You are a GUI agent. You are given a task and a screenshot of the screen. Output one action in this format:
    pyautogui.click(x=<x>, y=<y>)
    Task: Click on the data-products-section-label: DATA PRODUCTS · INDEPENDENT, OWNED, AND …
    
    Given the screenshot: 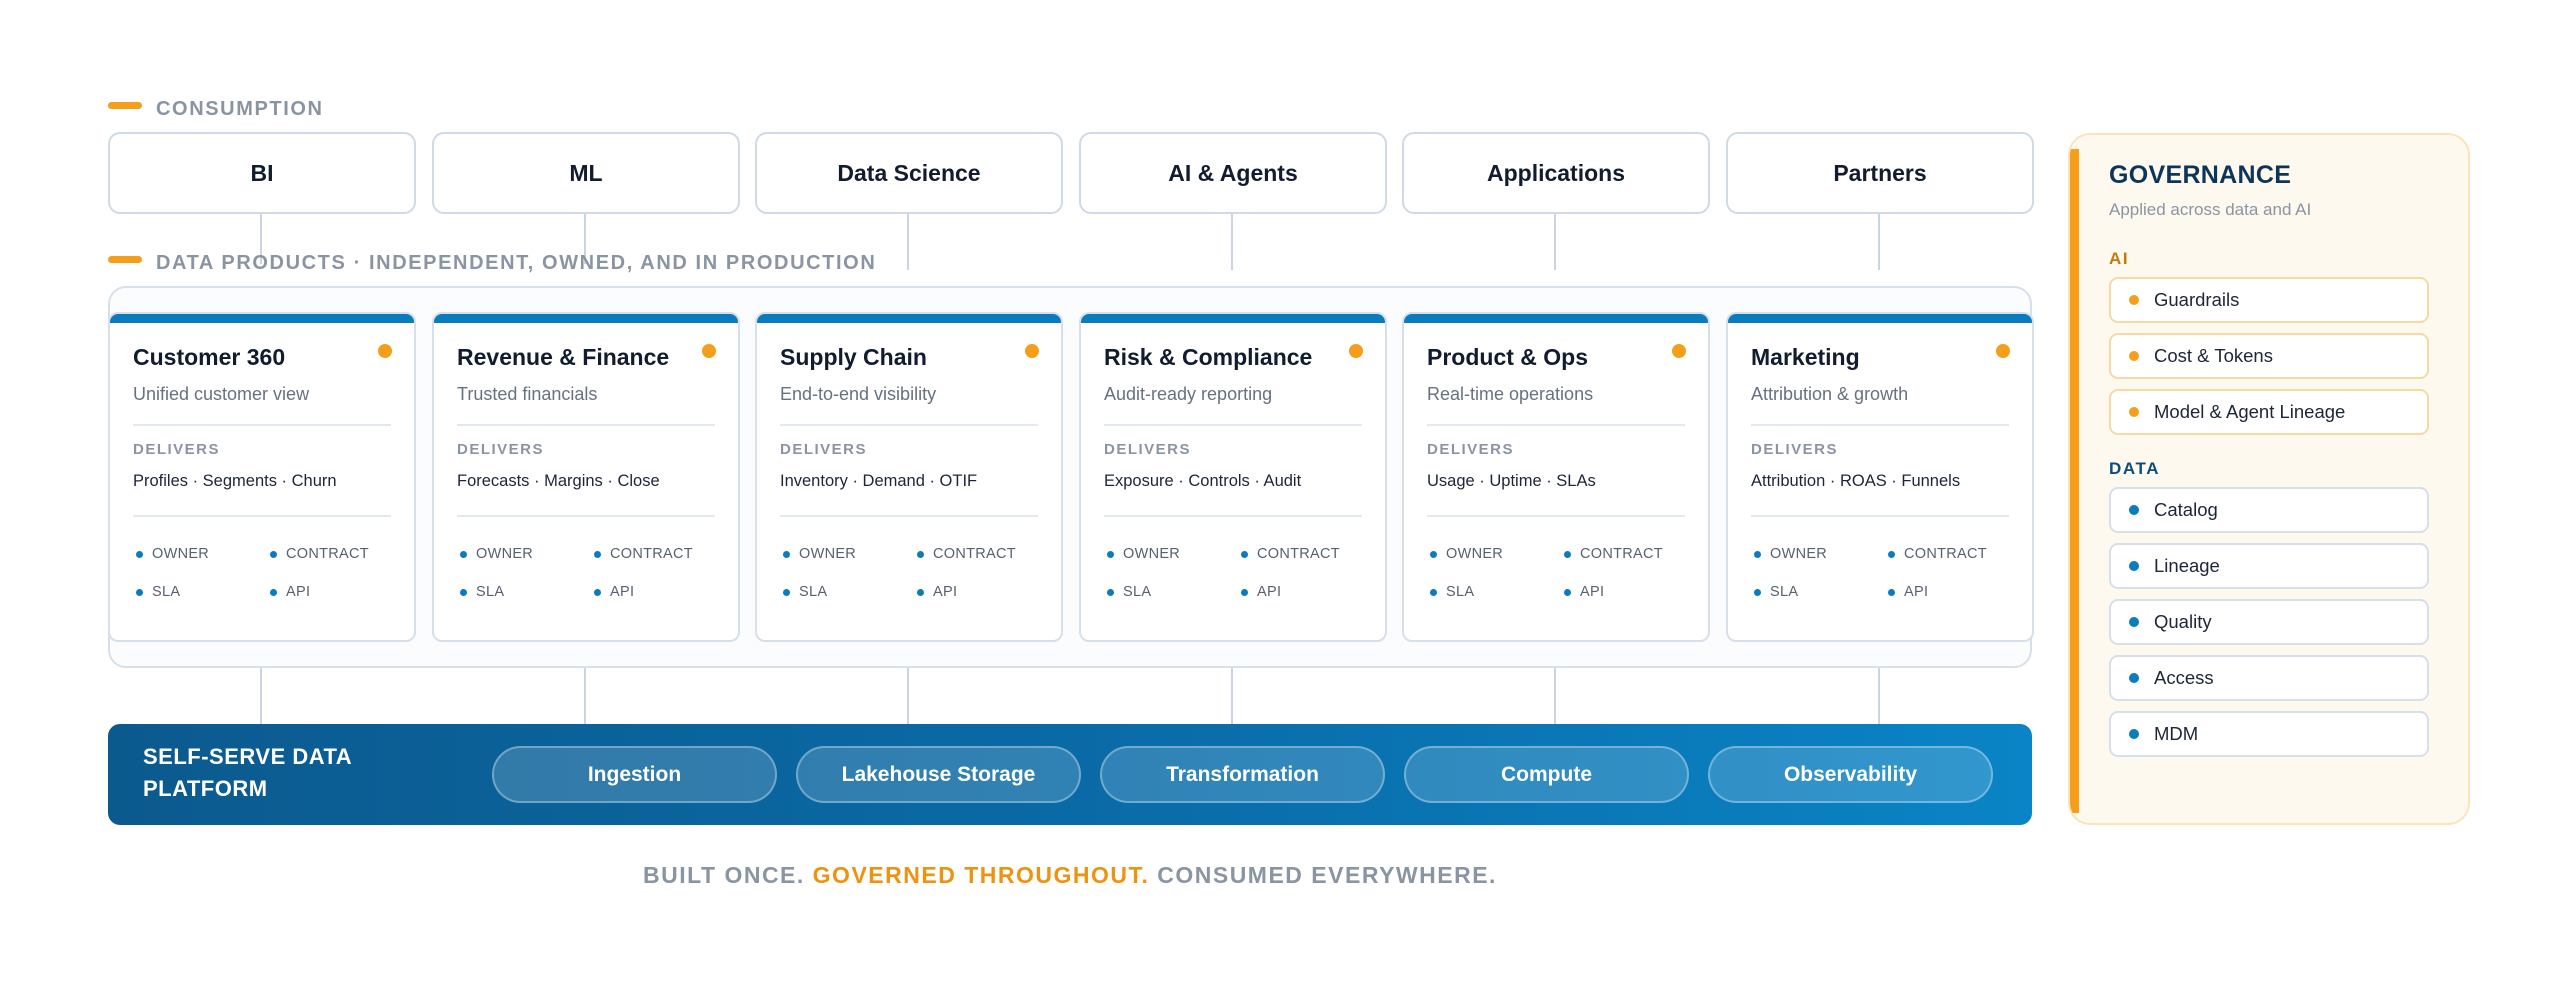 What is the action you would take?
    pyautogui.click(x=492, y=263)
    